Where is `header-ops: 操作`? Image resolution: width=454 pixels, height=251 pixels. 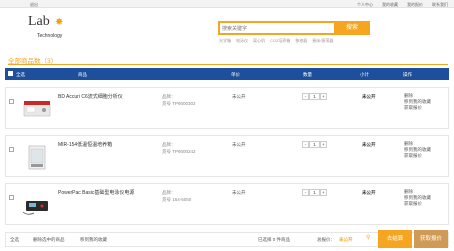 header-ops: 操作 is located at coordinates (407, 74).